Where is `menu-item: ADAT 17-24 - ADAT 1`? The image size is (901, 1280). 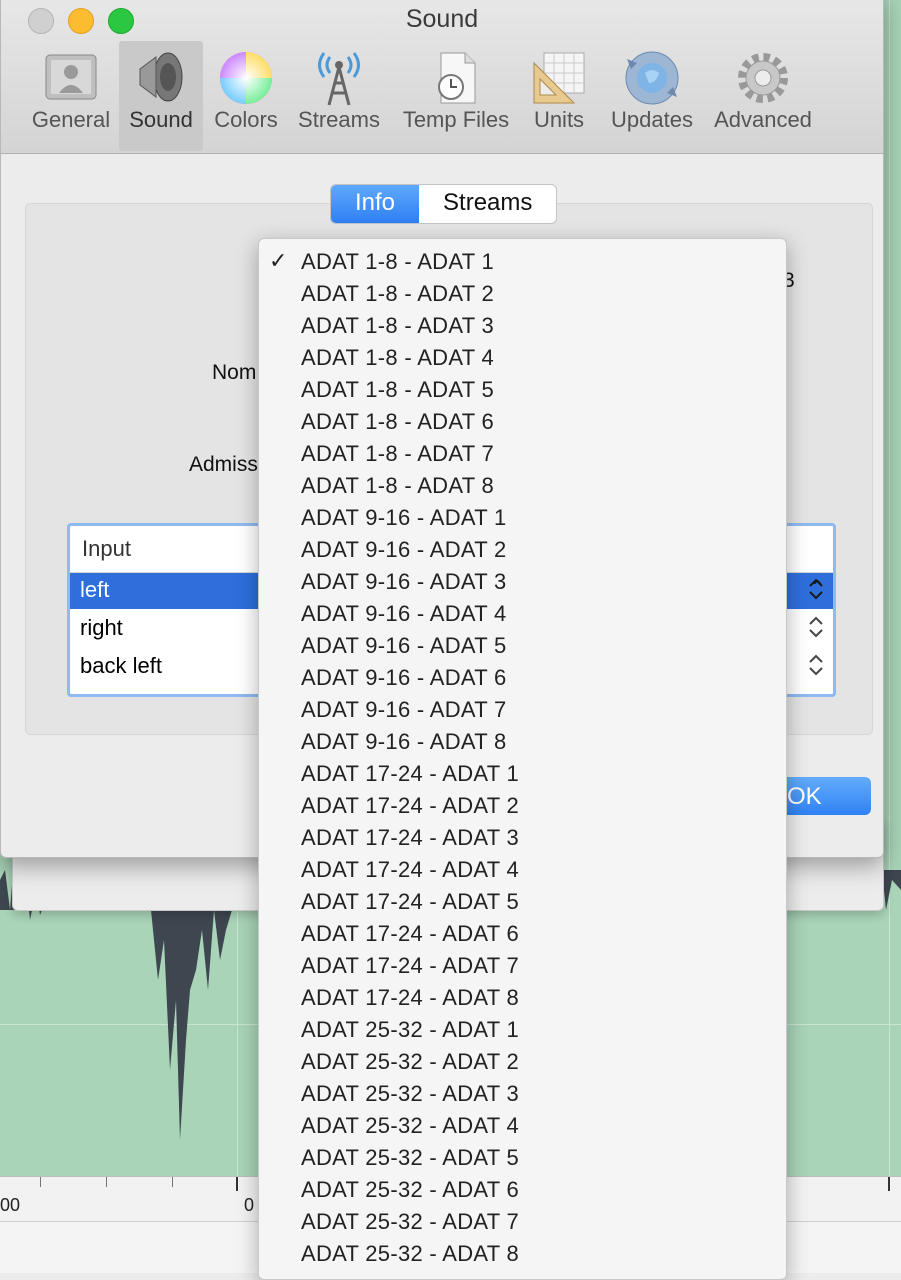
menu-item: ADAT 17-24 - ADAT 1 is located at coordinates (522, 775).